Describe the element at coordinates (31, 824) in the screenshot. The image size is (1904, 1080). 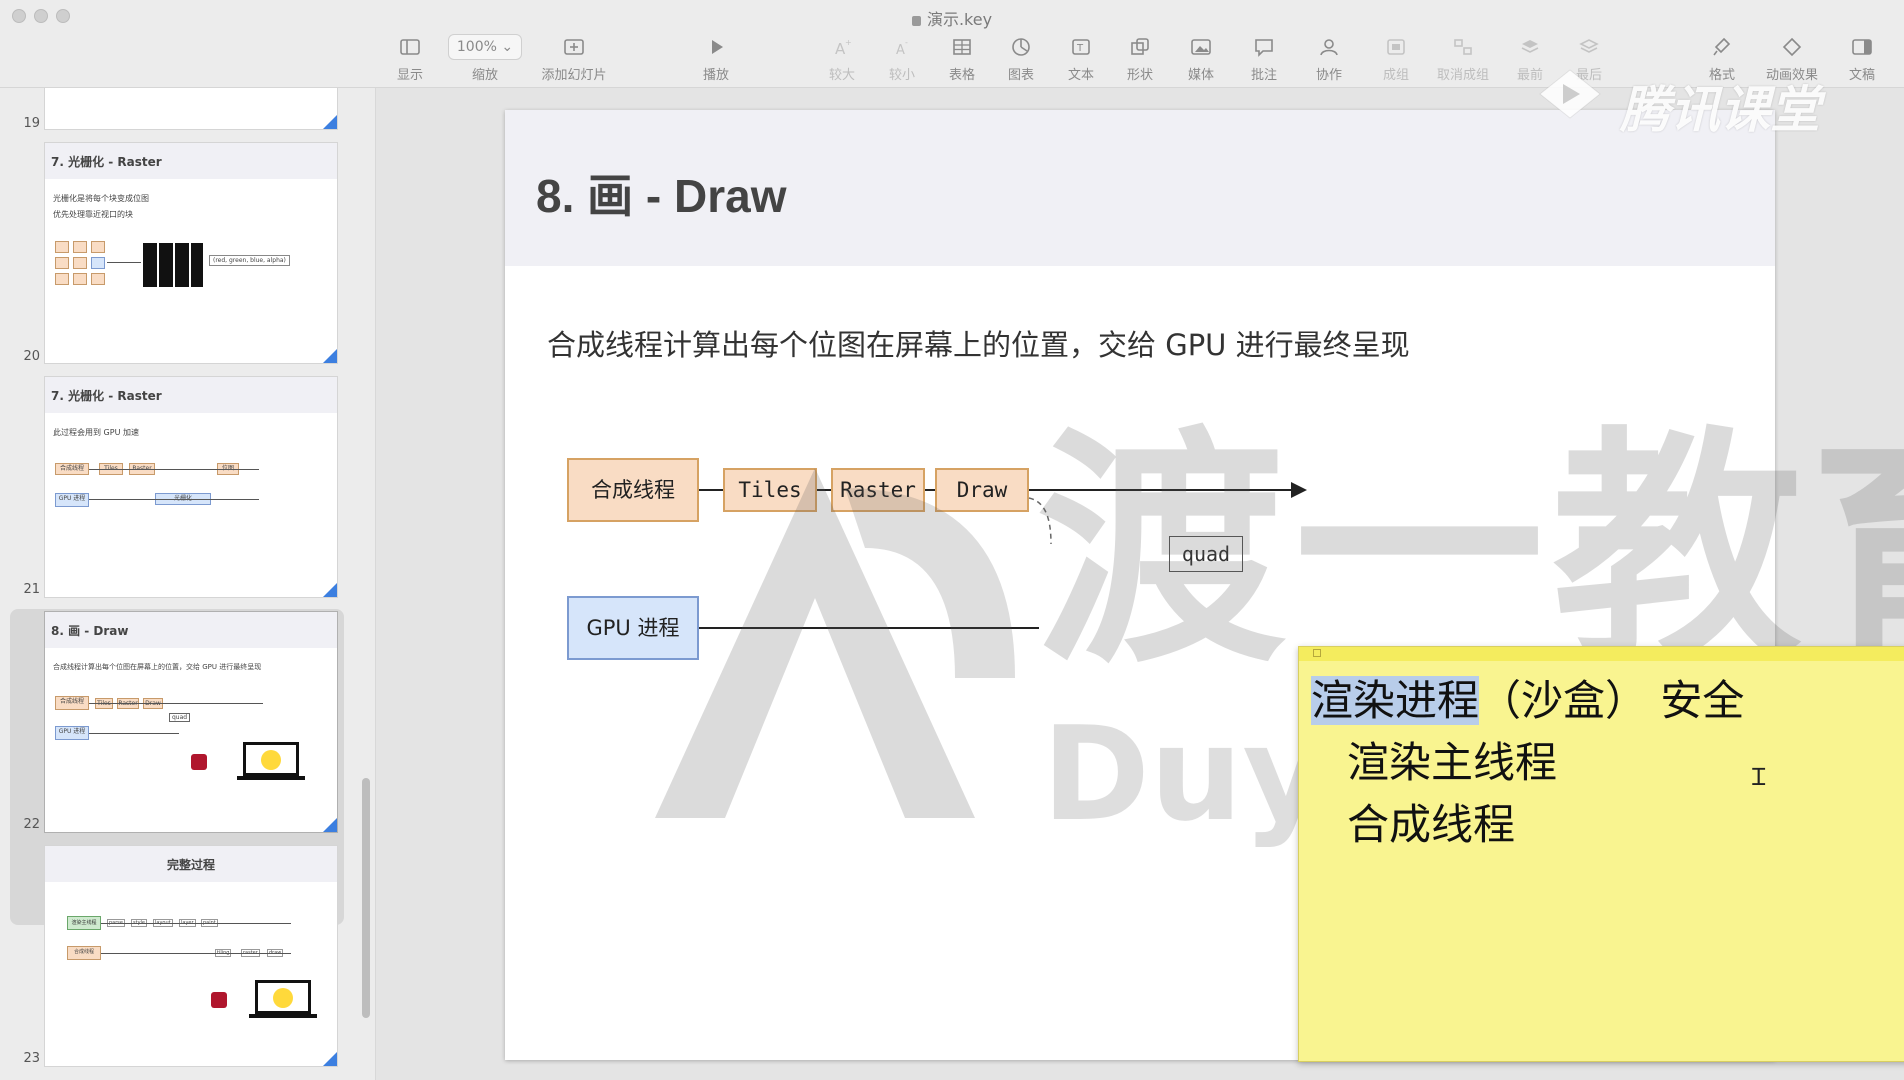
I see `slide-number: 22` at that location.